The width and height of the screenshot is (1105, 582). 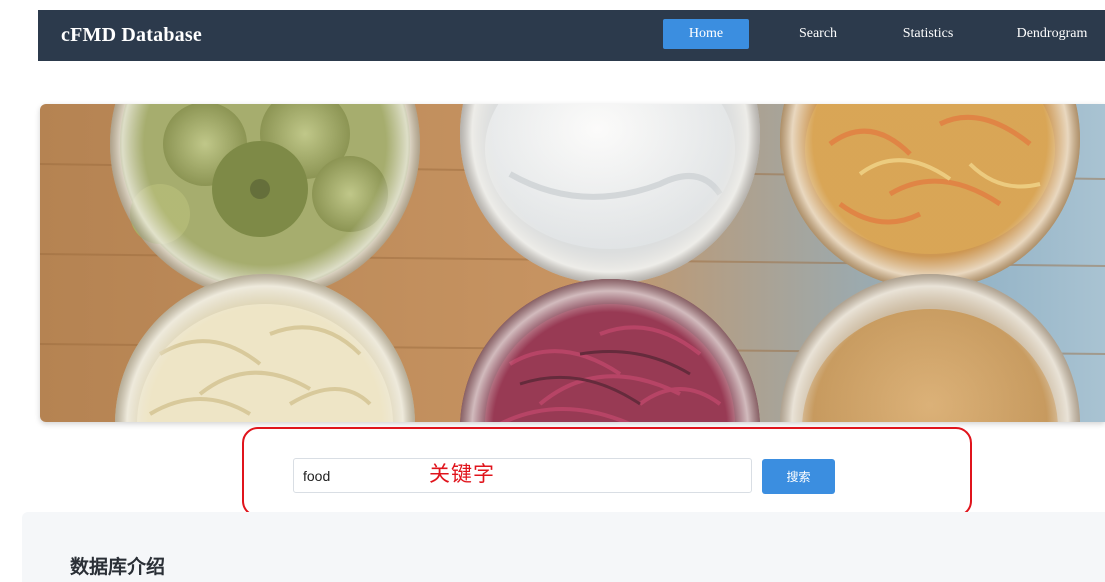 What do you see at coordinates (928, 34) in the screenshot?
I see `nav-statistics: Statistics` at bounding box center [928, 34].